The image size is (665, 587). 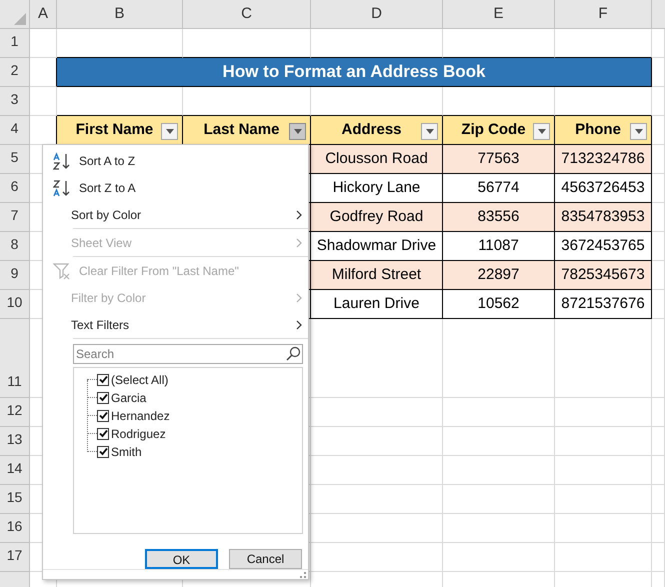 What do you see at coordinates (180, 214) in the screenshot?
I see `menu-item: Sort by Color` at bounding box center [180, 214].